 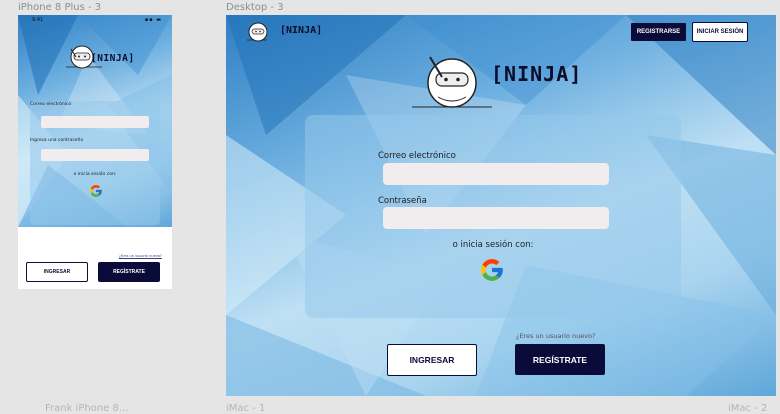 What do you see at coordinates (60, 7) in the screenshot?
I see `phone-frame-label: iPhone 8 Plus - 3` at bounding box center [60, 7].